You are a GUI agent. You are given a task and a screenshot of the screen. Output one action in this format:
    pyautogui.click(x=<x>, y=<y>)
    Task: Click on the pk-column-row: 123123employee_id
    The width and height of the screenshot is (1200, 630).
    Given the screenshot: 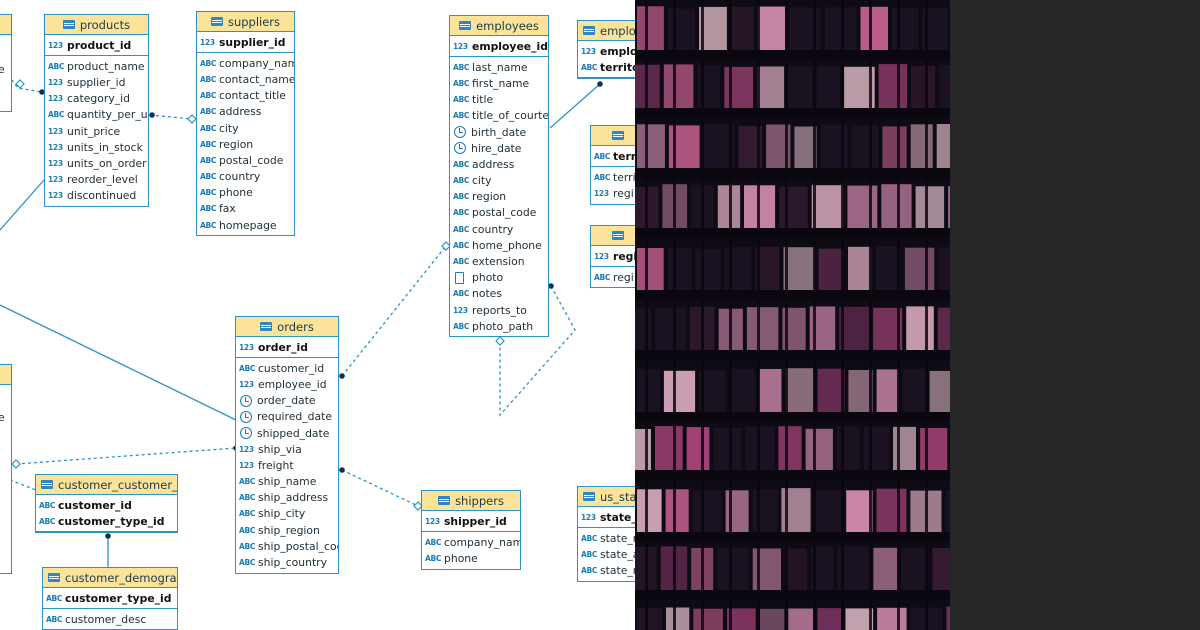 What is the action you would take?
    pyautogui.click(x=499, y=46)
    